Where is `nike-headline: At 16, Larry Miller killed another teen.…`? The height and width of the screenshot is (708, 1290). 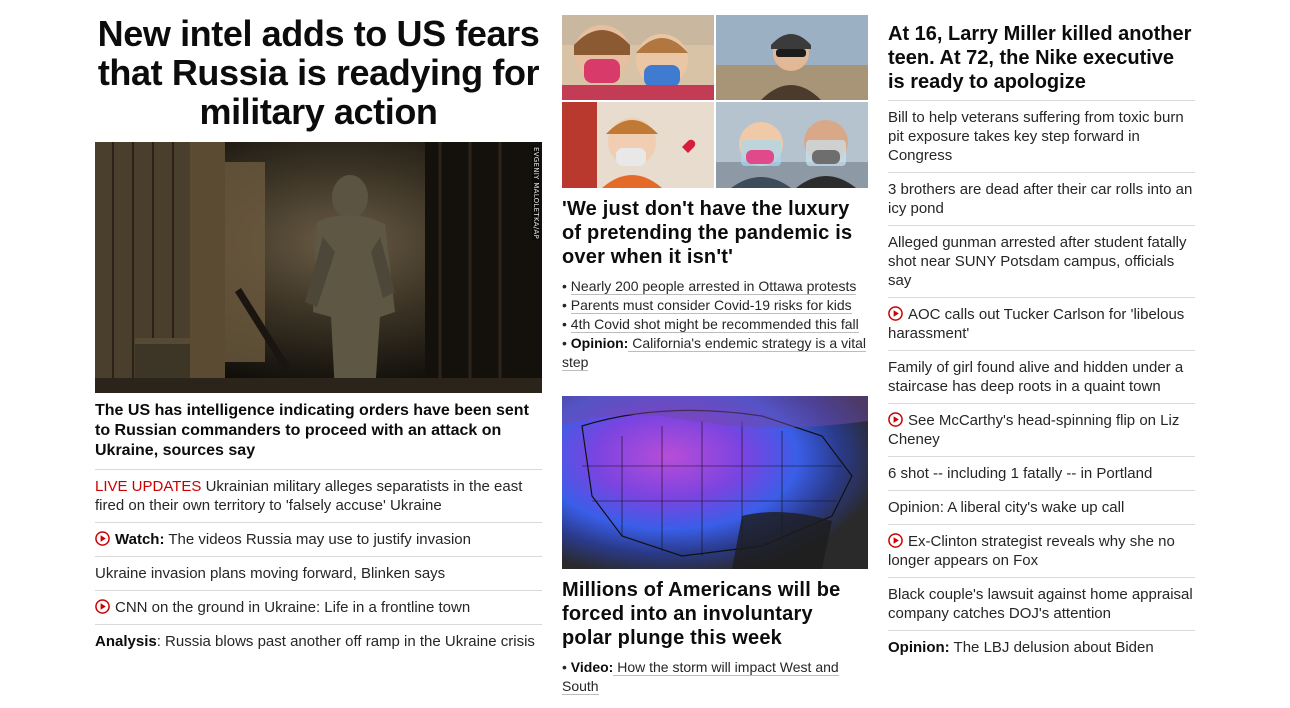
nike-headline: At 16, Larry Miller killed another teen.… is located at coordinates (1041, 61).